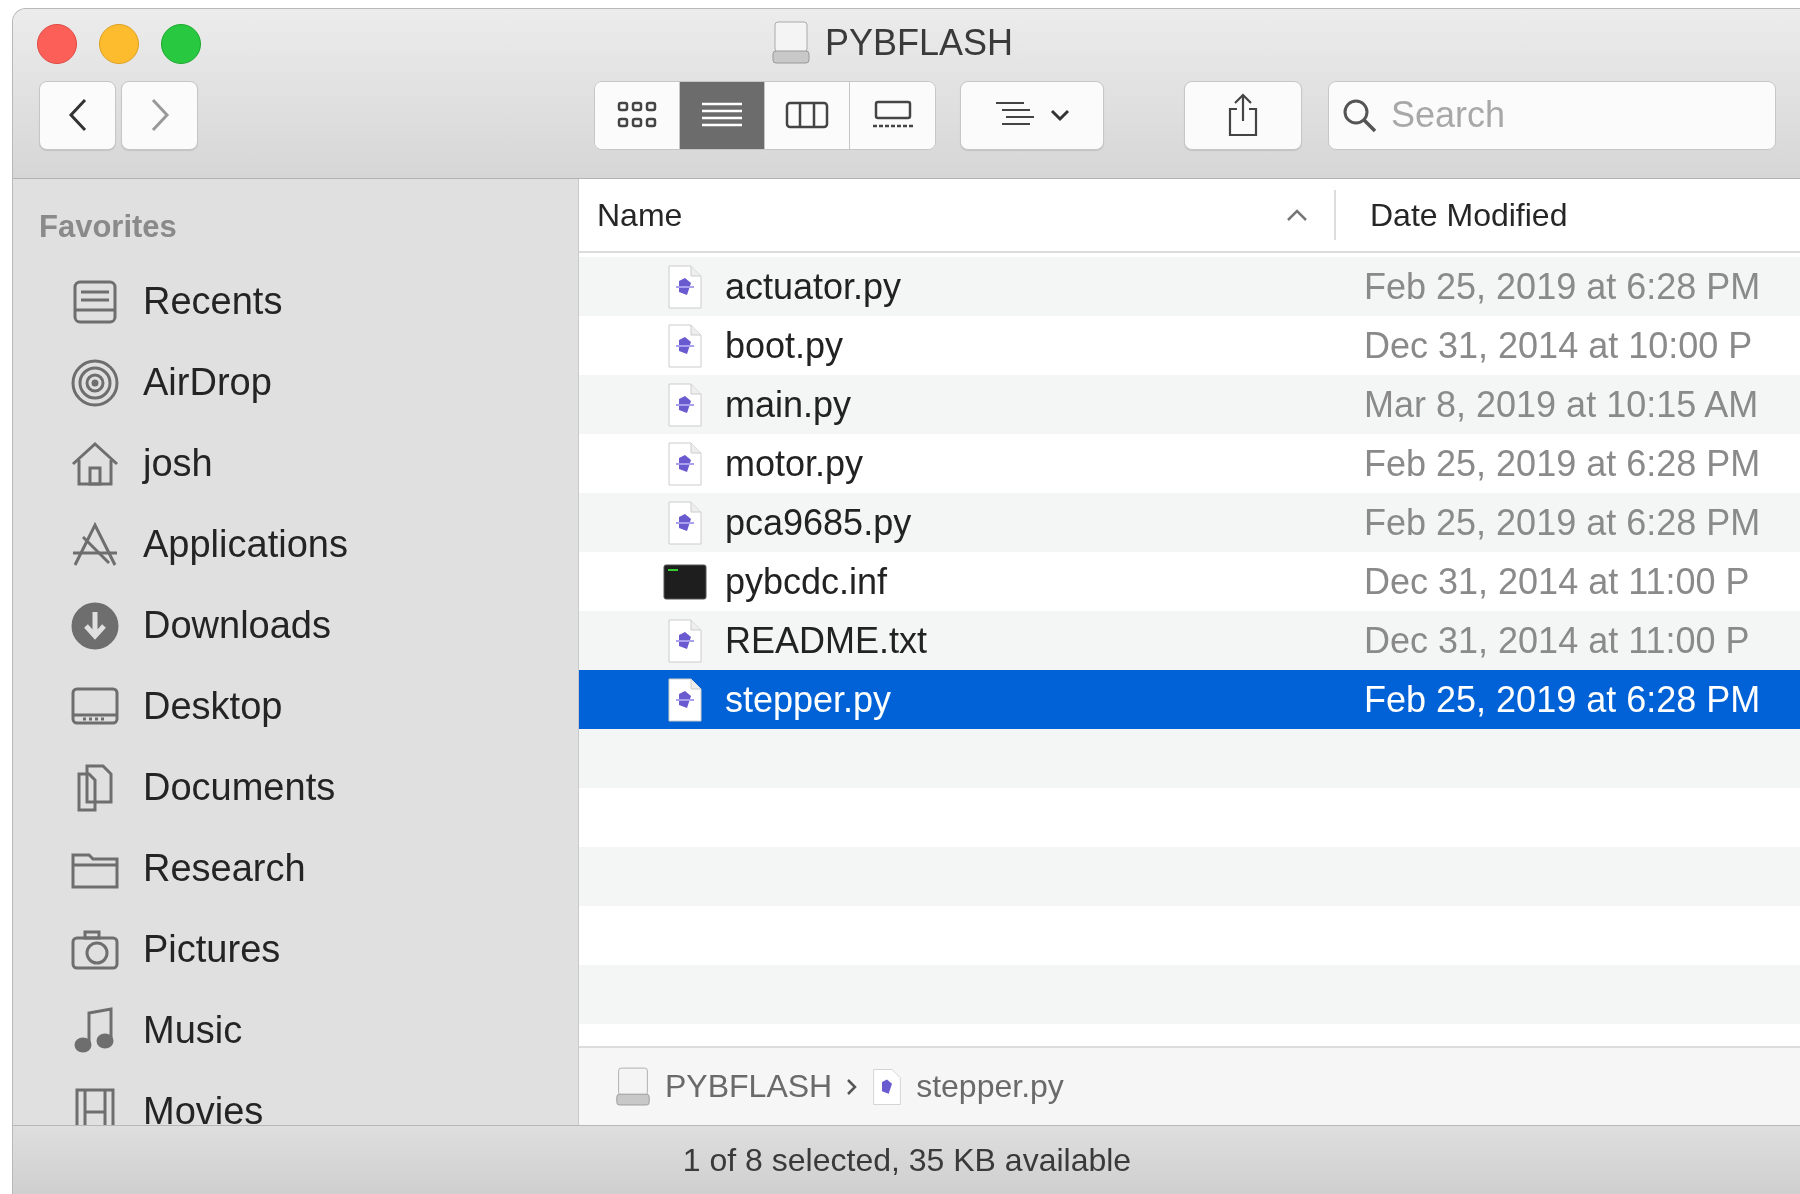  I want to click on file-name: pca9685.py, so click(818, 522).